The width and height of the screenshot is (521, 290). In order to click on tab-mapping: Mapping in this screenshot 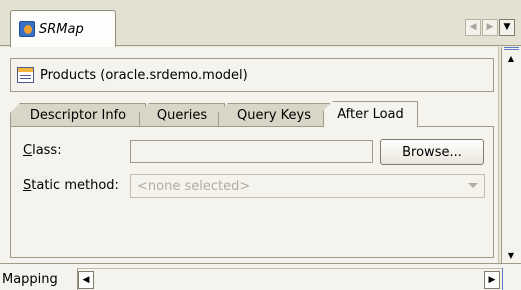, I will do `click(39, 279)`.